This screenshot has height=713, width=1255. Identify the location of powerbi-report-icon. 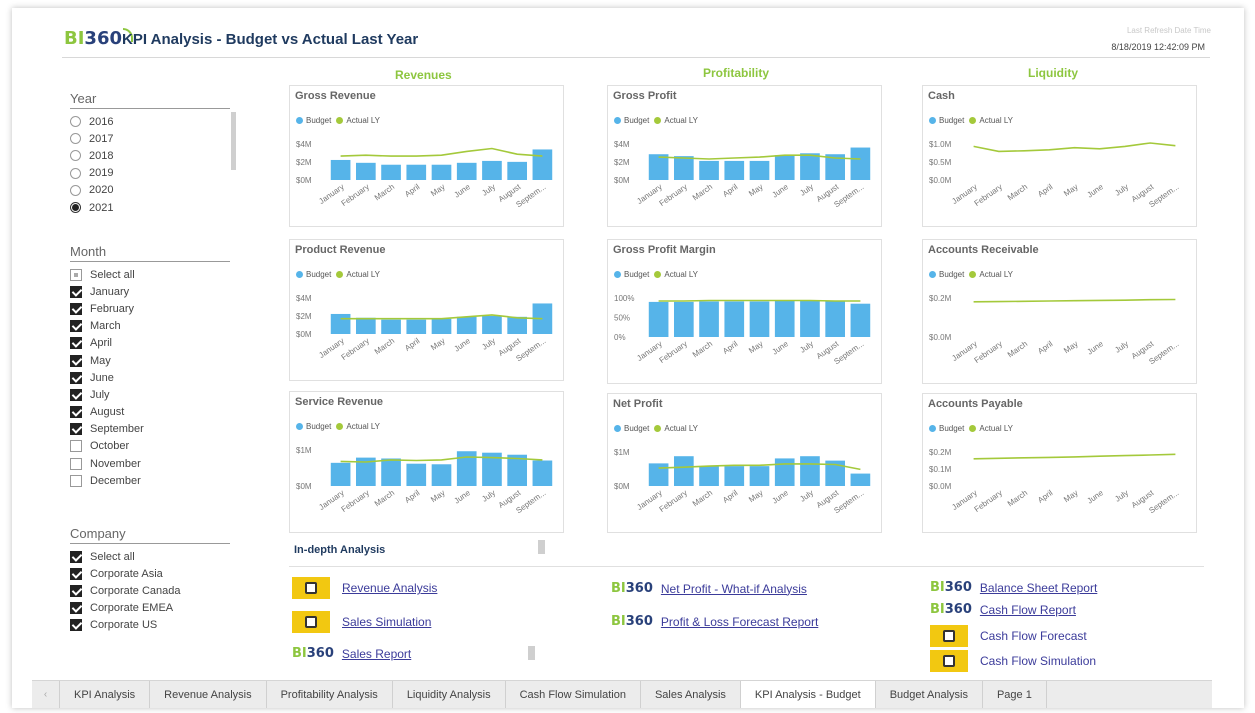
(311, 622).